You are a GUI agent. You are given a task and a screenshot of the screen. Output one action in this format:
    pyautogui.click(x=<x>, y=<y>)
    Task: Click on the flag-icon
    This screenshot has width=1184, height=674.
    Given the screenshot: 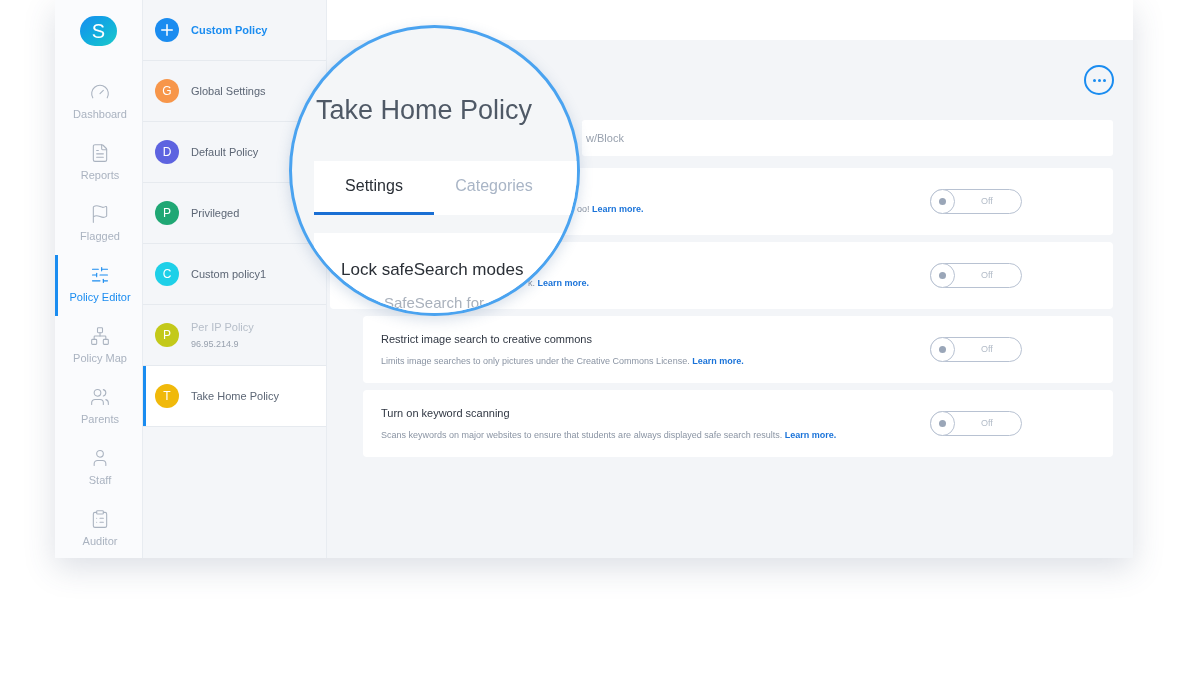 What is the action you would take?
    pyautogui.click(x=100, y=214)
    